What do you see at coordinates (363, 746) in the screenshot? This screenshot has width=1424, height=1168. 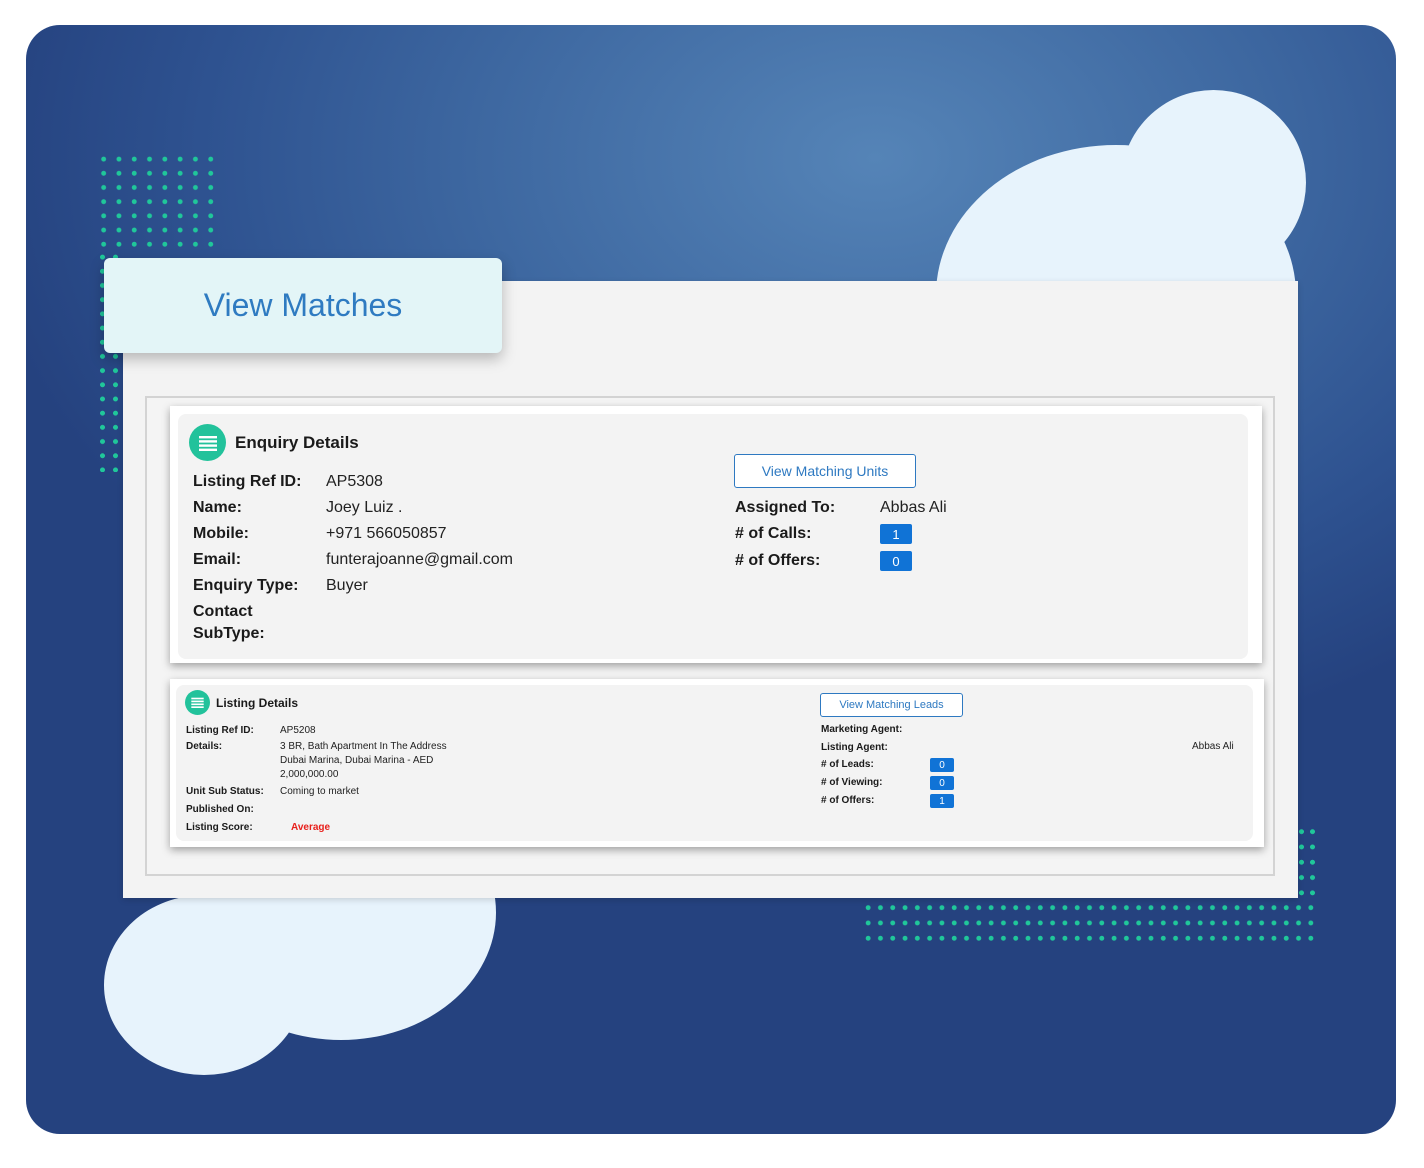 I see `listing-details-value-1: 3 BR, Bath Apartment In The Address` at bounding box center [363, 746].